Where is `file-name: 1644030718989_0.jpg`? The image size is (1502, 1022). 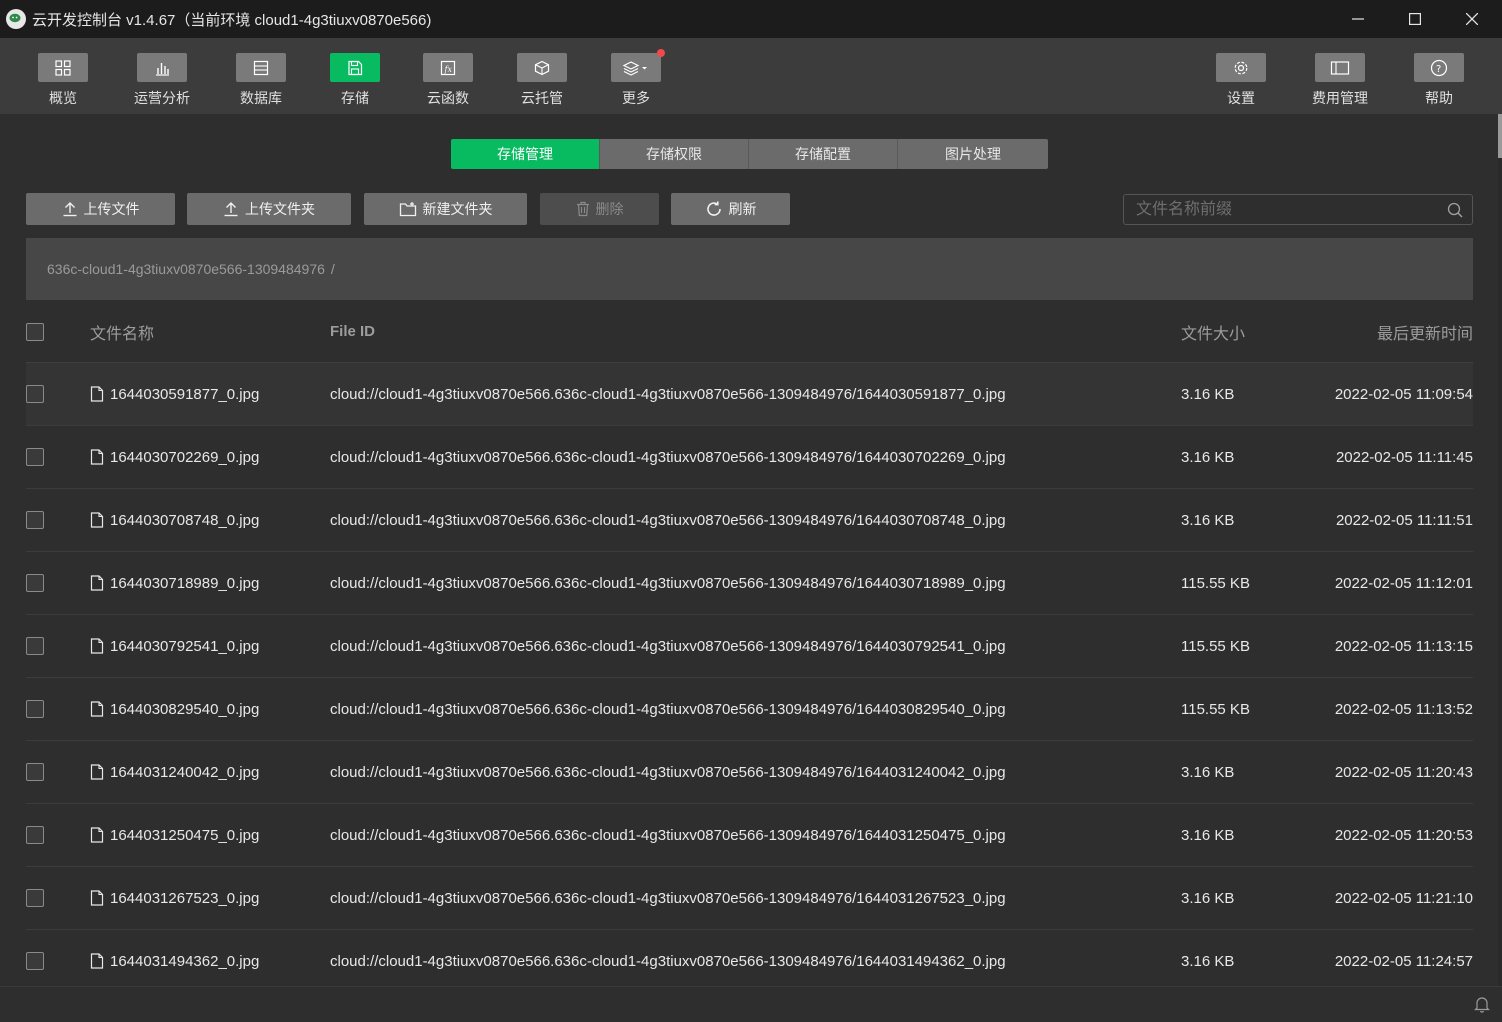 file-name: 1644030718989_0.jpg is located at coordinates (184, 583).